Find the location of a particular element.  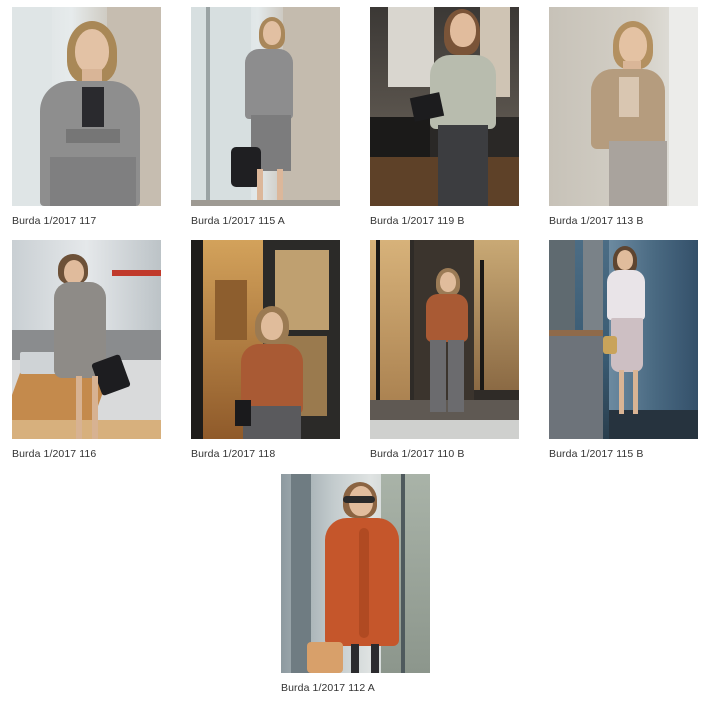

item-caption: Burda 1/2017 119 B is located at coordinates (444, 221).